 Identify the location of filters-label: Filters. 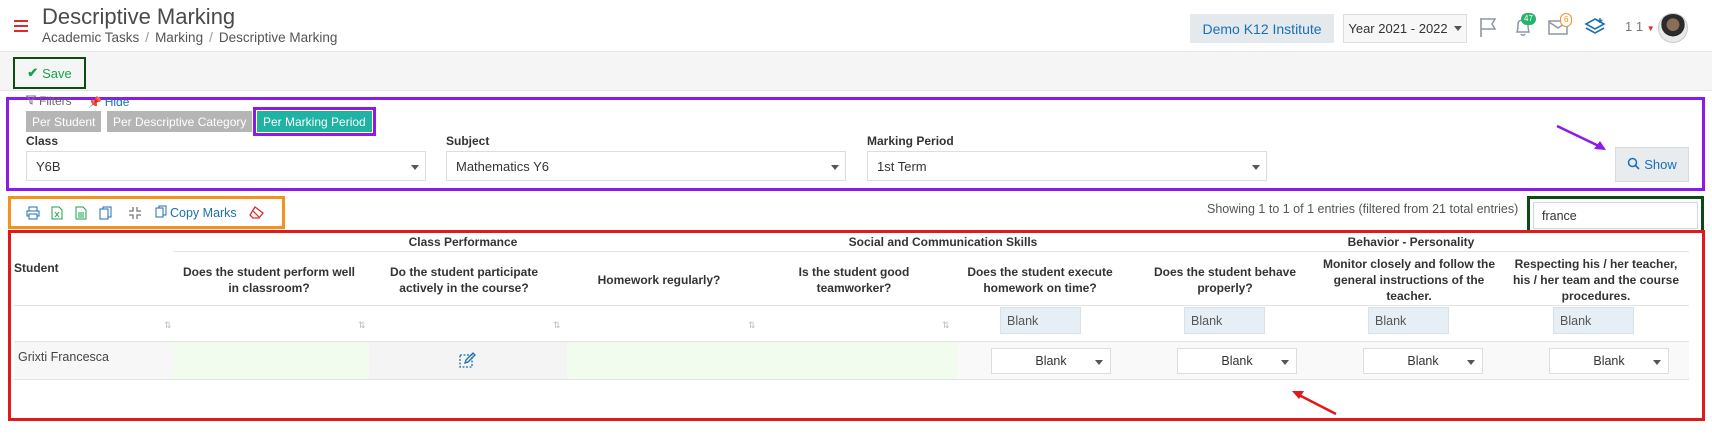
(48, 101).